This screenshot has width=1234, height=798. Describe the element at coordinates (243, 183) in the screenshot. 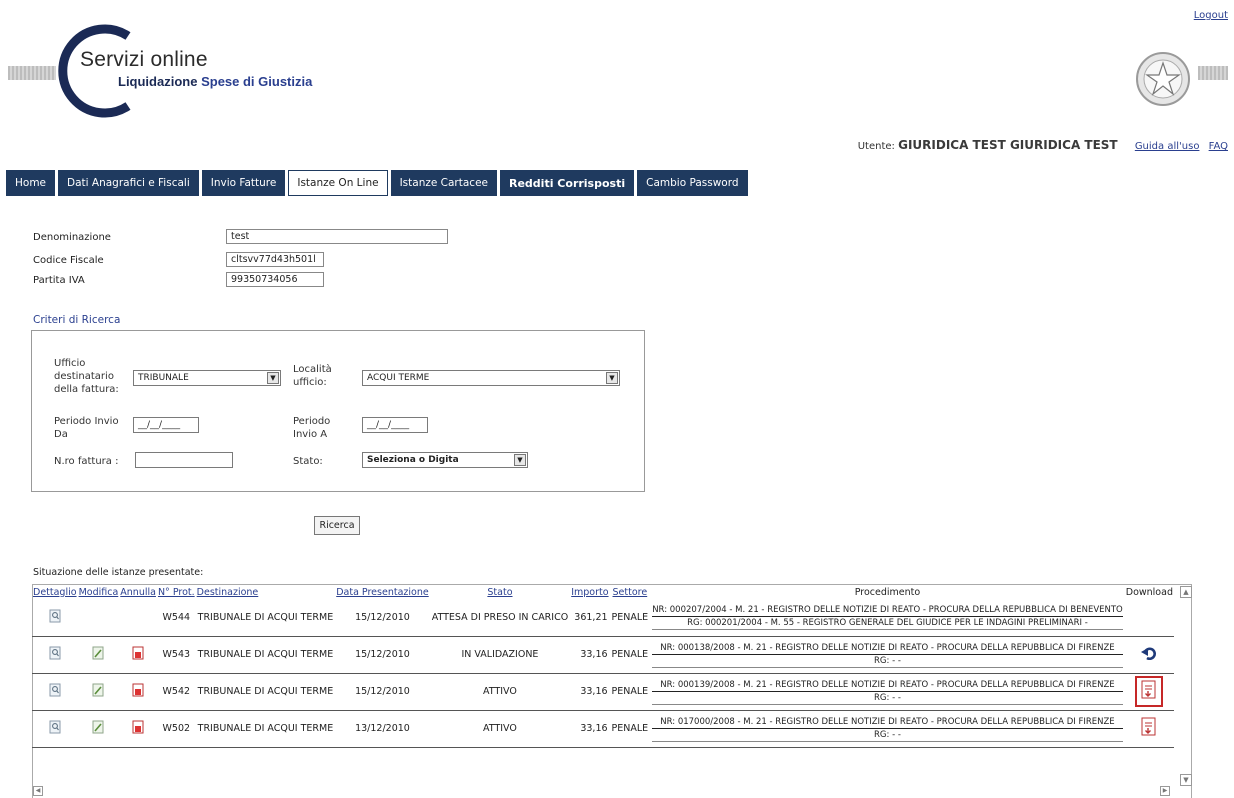

I see `tab-invio-fatture: Invio Fatture` at that location.